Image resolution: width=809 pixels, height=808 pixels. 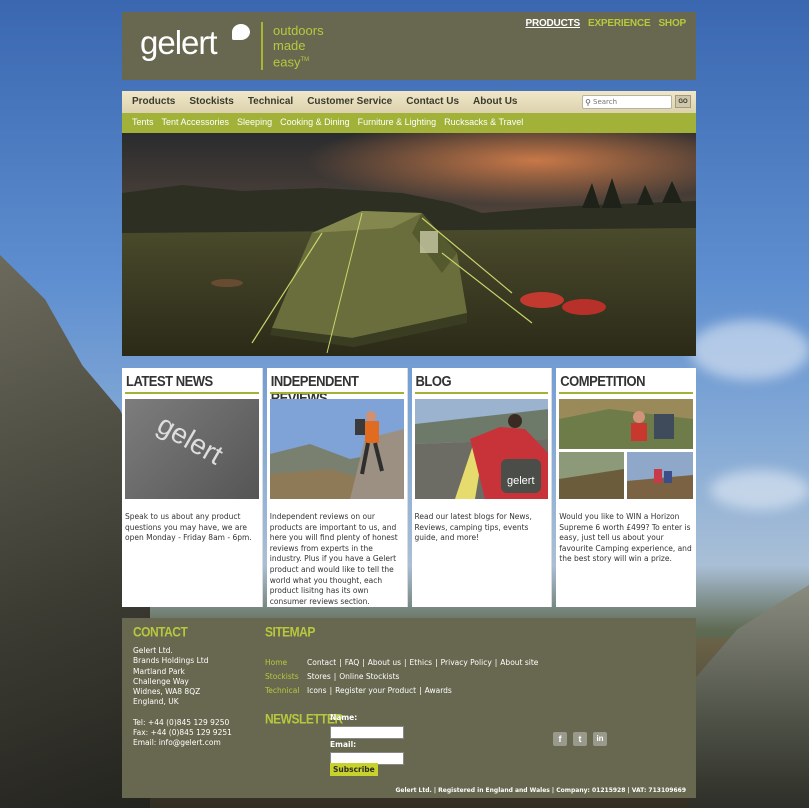 I want to click on subnav-cooking-dining: Cooking & Dining, so click(x=315, y=122).